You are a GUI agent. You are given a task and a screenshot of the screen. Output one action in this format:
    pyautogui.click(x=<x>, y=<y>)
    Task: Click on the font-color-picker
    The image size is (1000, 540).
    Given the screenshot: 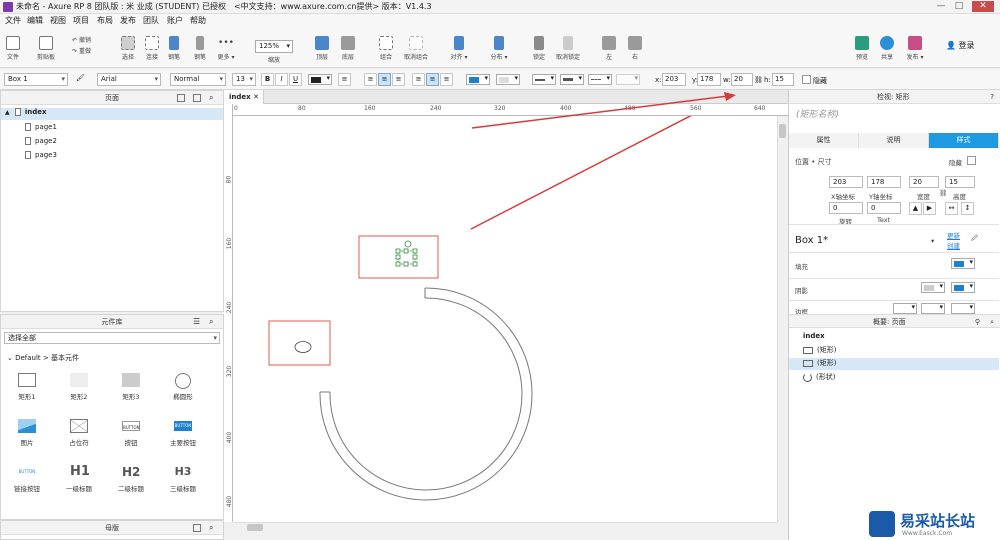 What is the action you would take?
    pyautogui.click(x=320, y=79)
    